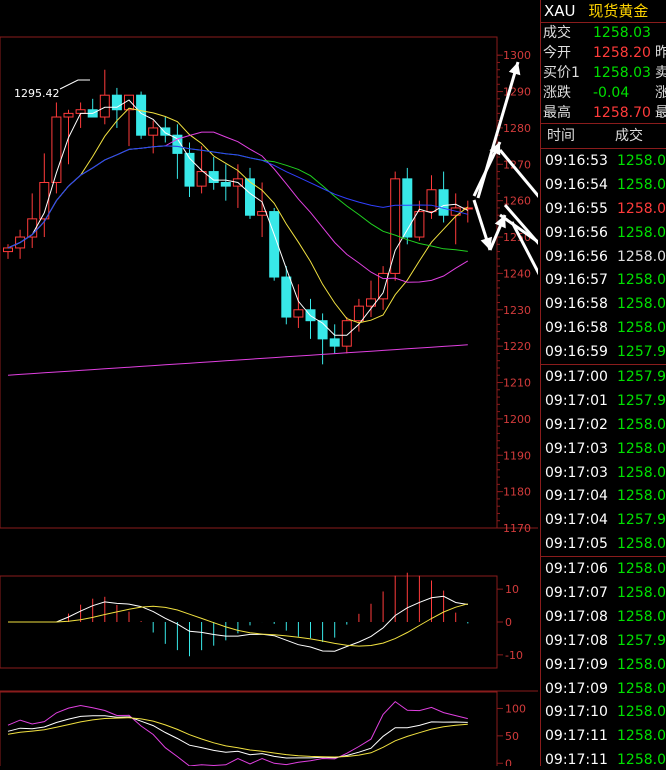 This screenshot has width=666, height=770. Describe the element at coordinates (508, 761) in the screenshot. I see `kdj-tick-label: 0` at that location.